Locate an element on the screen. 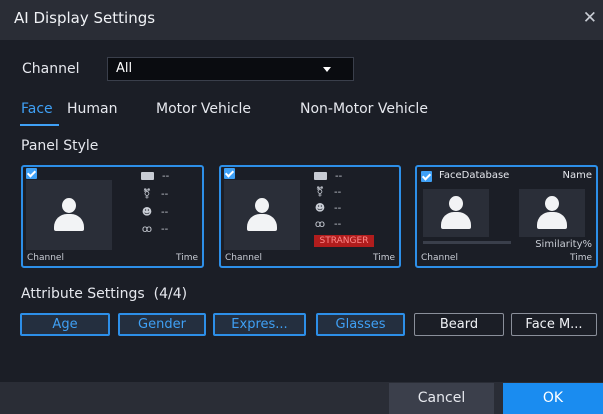 This screenshot has width=603, height=414. channel-label: Channel is located at coordinates (51, 69).